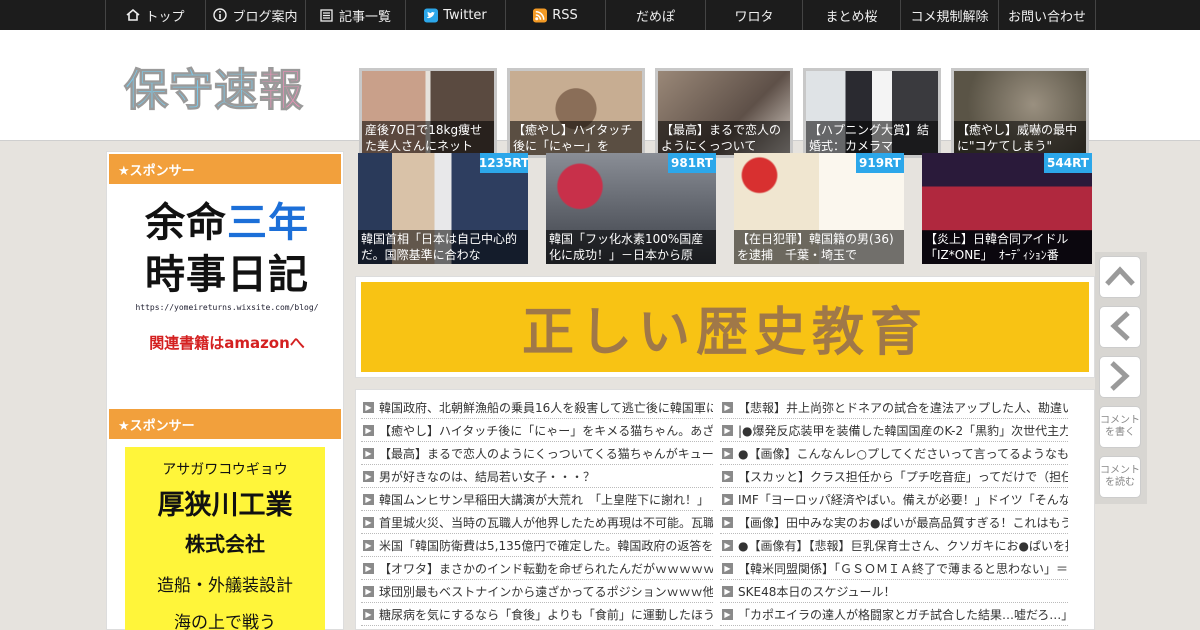 The height and width of the screenshot is (630, 1200). I want to click on info-icon, so click(220, 15).